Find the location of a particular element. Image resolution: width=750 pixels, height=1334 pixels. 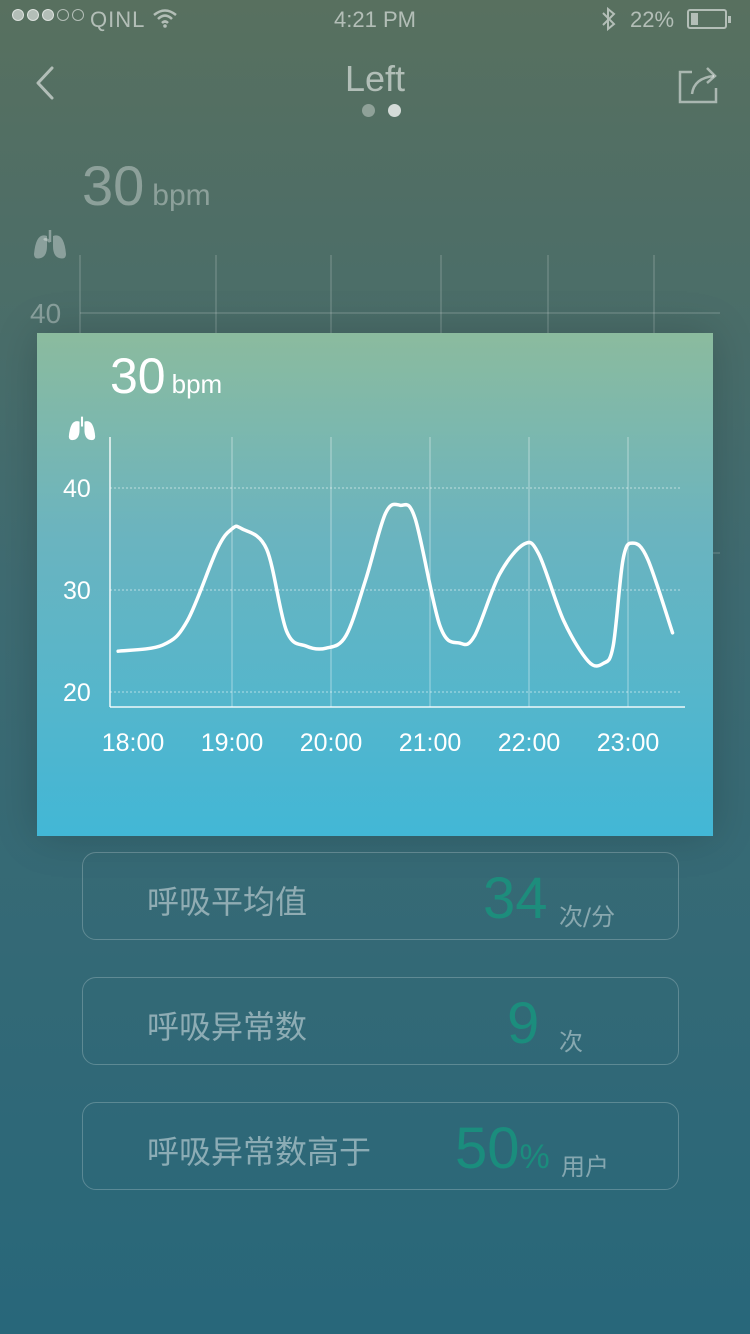

stat-card-average: 呼吸平均值 34 次/分 is located at coordinates (380, 896).